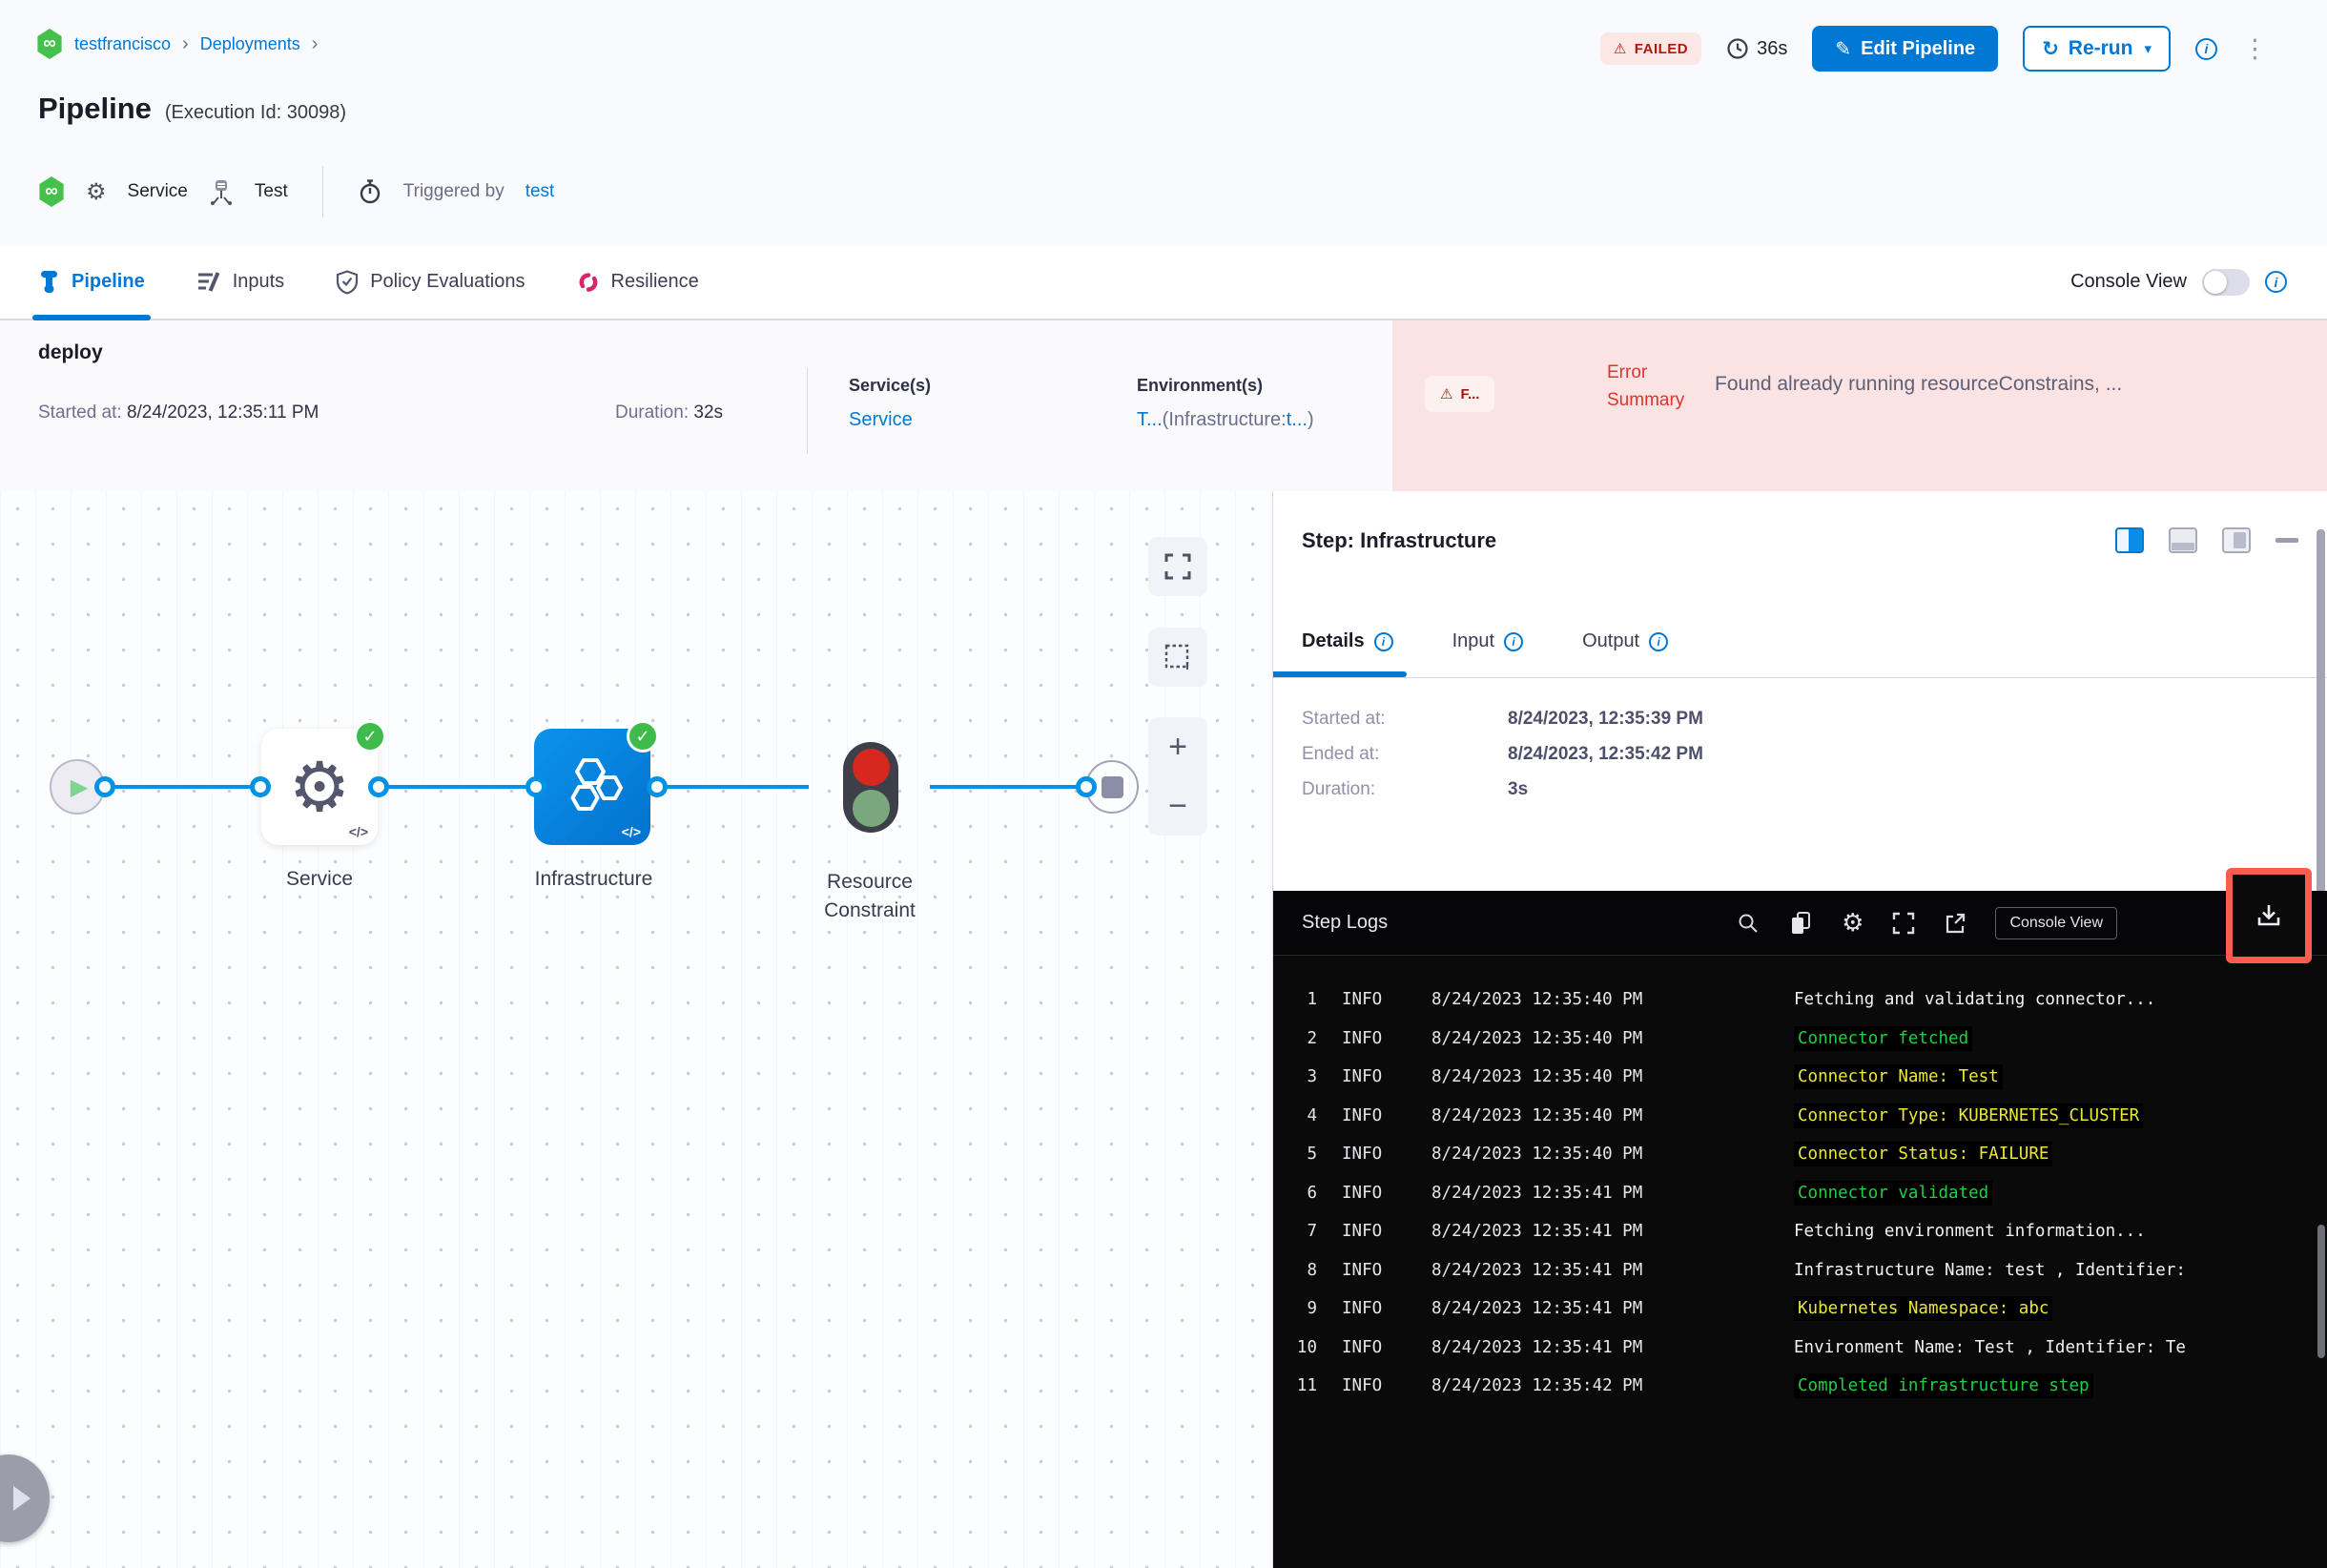 The width and height of the screenshot is (2327, 1568). I want to click on marquee-select-icon, so click(1176, 657).